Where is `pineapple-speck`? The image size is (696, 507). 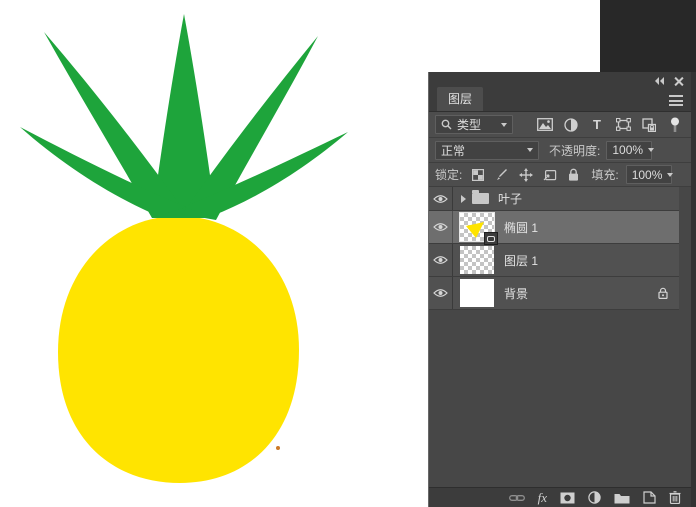
pineapple-speck is located at coordinates (278, 448).